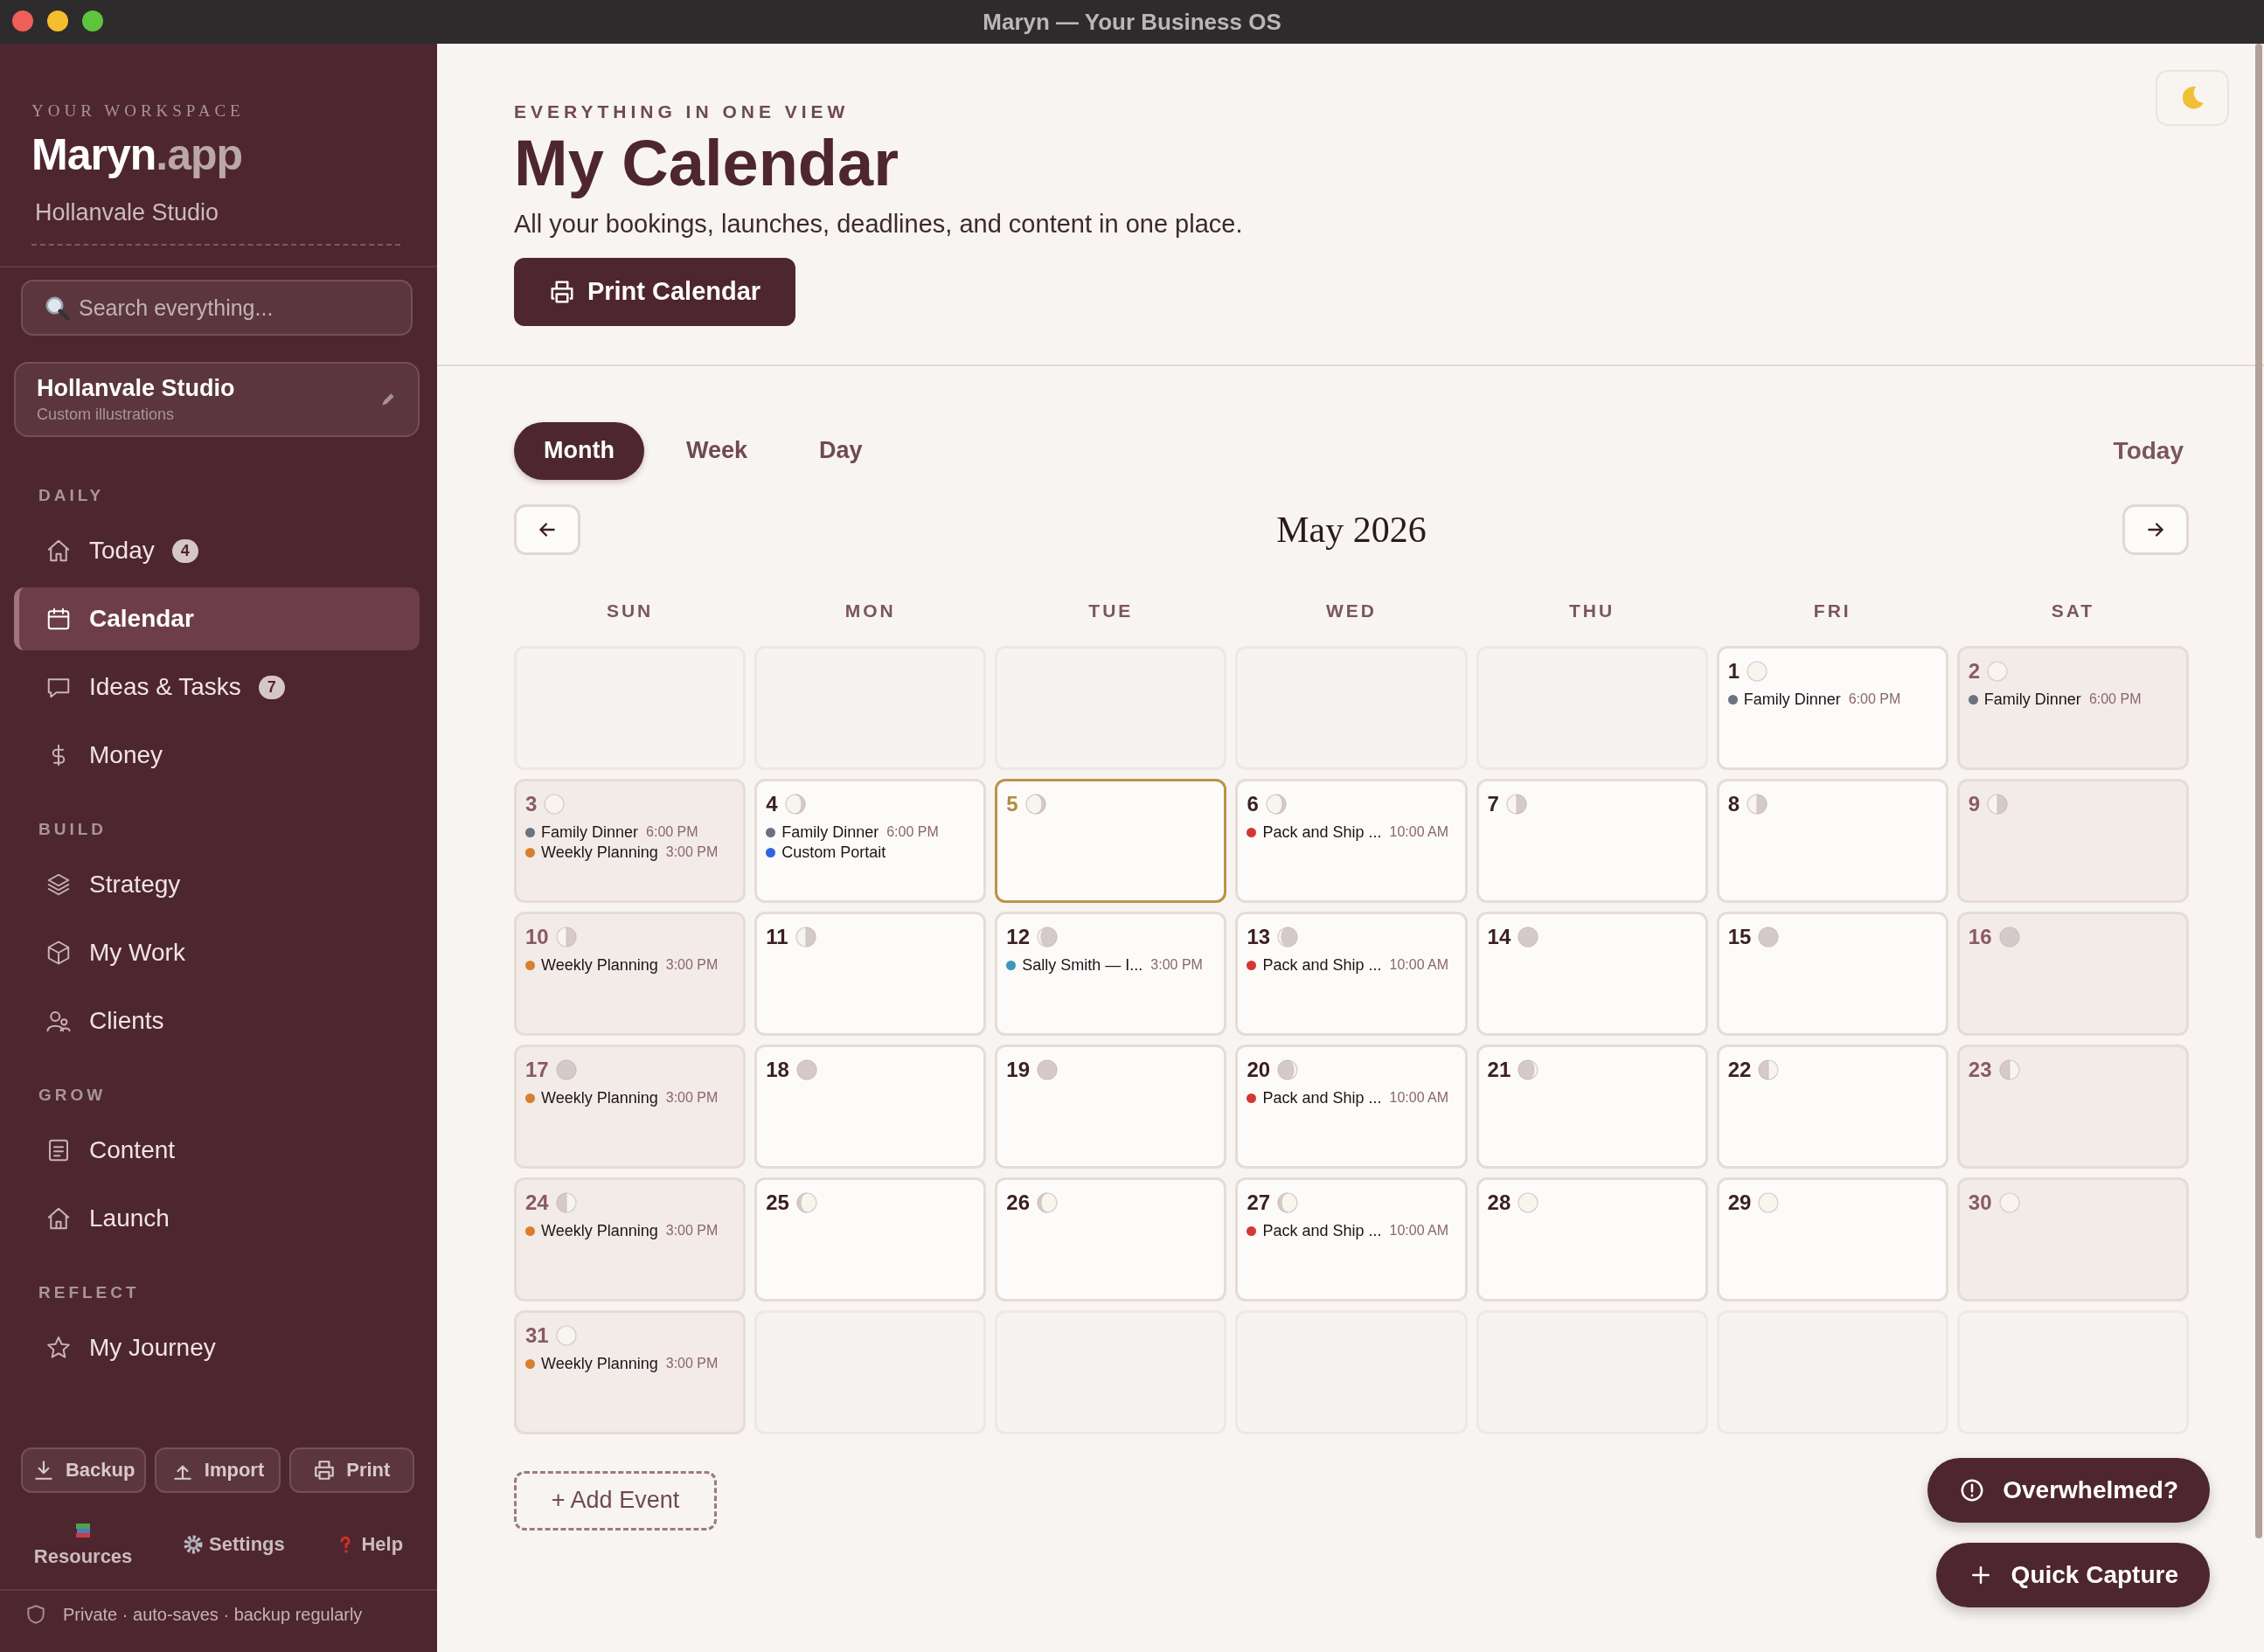  I want to click on day-cell: 4 Family Dinner 6:00 PM Custom Portait, so click(870, 841).